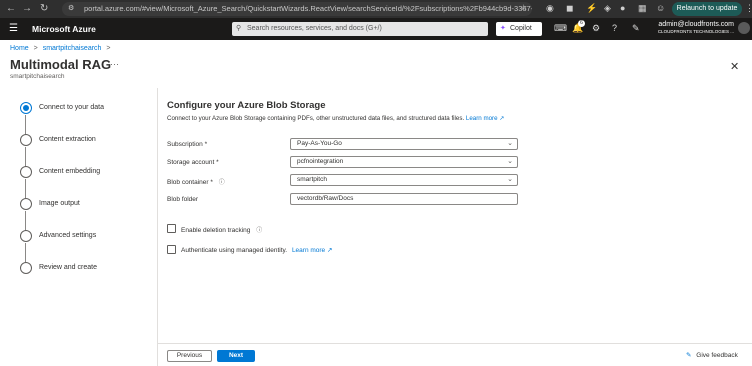 Image resolution: width=752 pixels, height=366 pixels. What do you see at coordinates (482, 118) in the screenshot?
I see `learn-more-link: Learn more` at bounding box center [482, 118].